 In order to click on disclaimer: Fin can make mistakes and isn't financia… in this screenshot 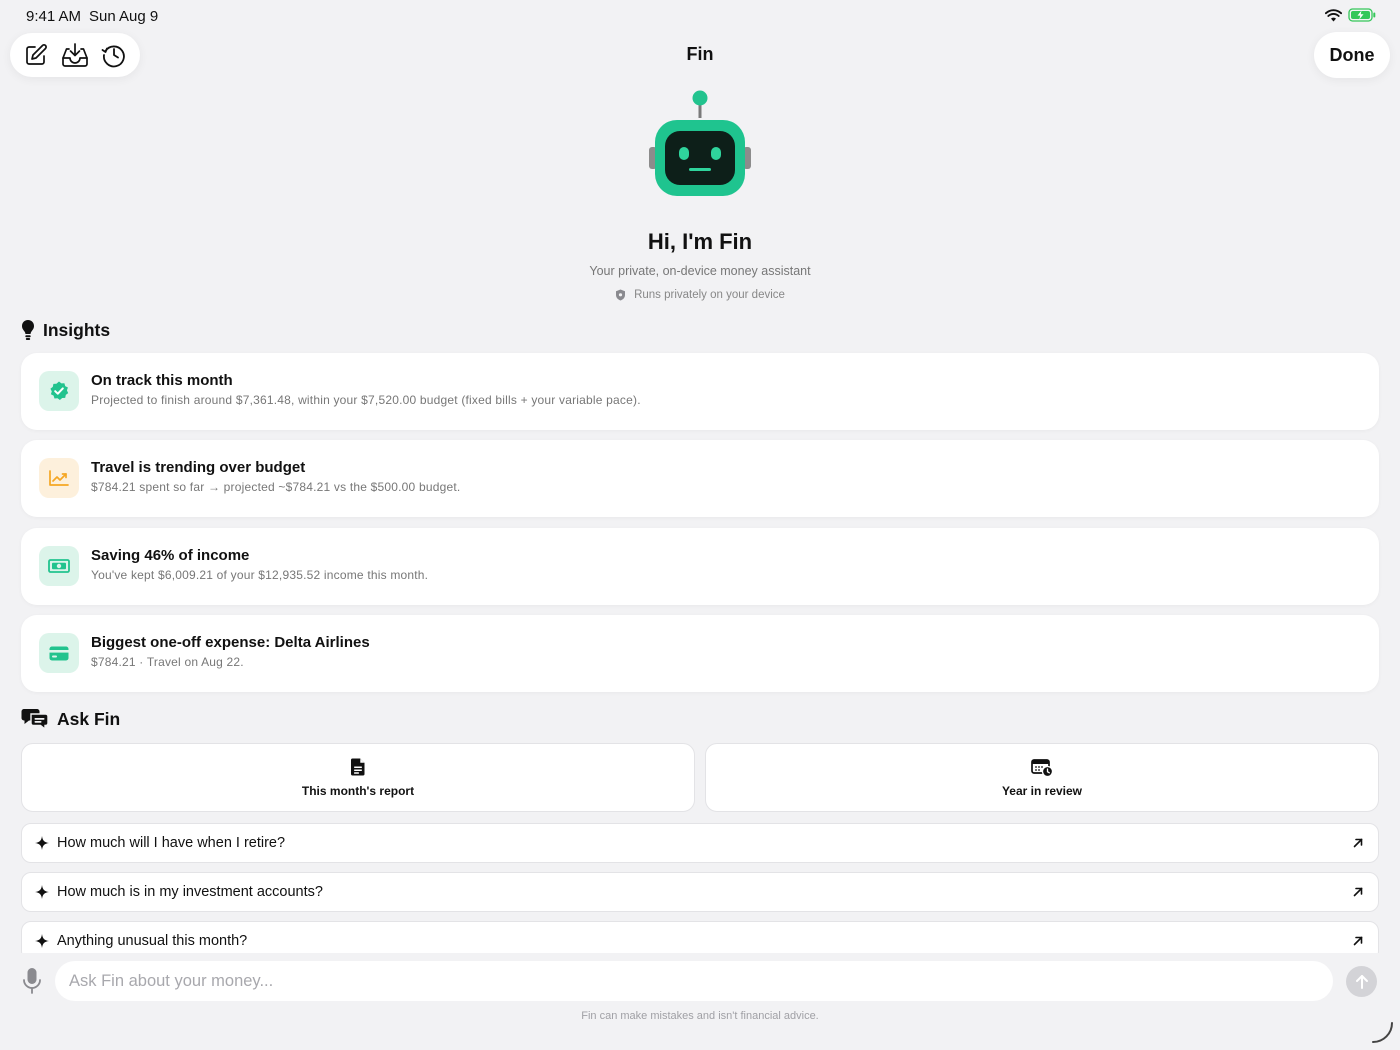, I will do `click(700, 1016)`.